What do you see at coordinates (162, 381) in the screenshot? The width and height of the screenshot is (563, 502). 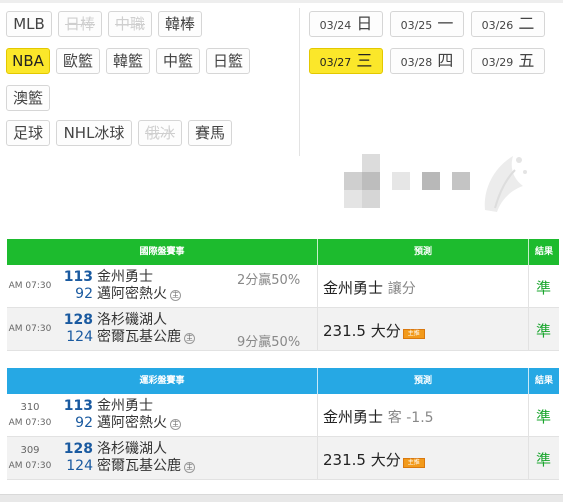 I see `header-match: 運彩盤賽事` at bounding box center [162, 381].